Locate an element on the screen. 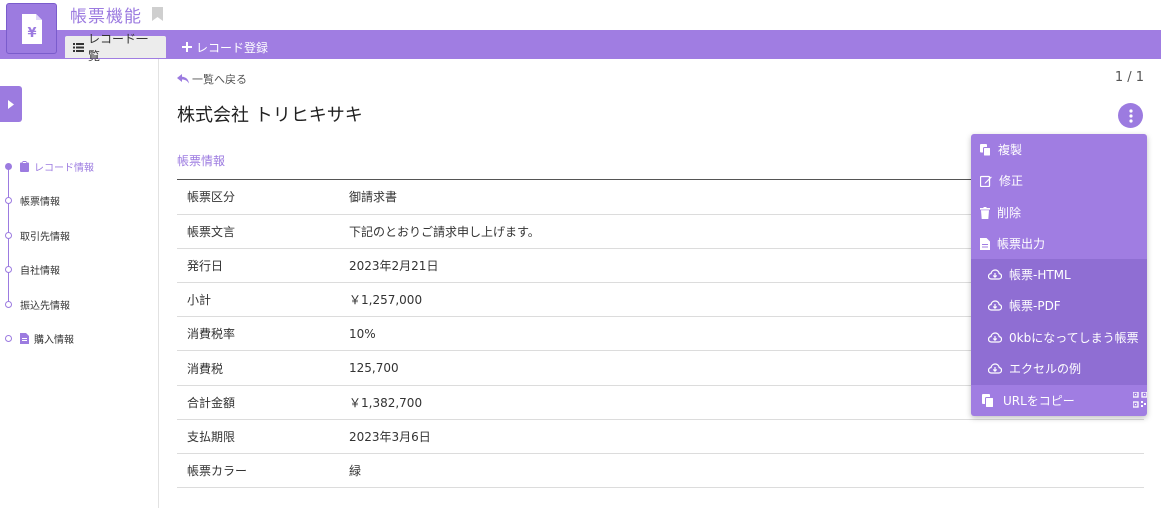 The image size is (1161, 508). invoice-document-icon: ¥ is located at coordinates (31, 28).